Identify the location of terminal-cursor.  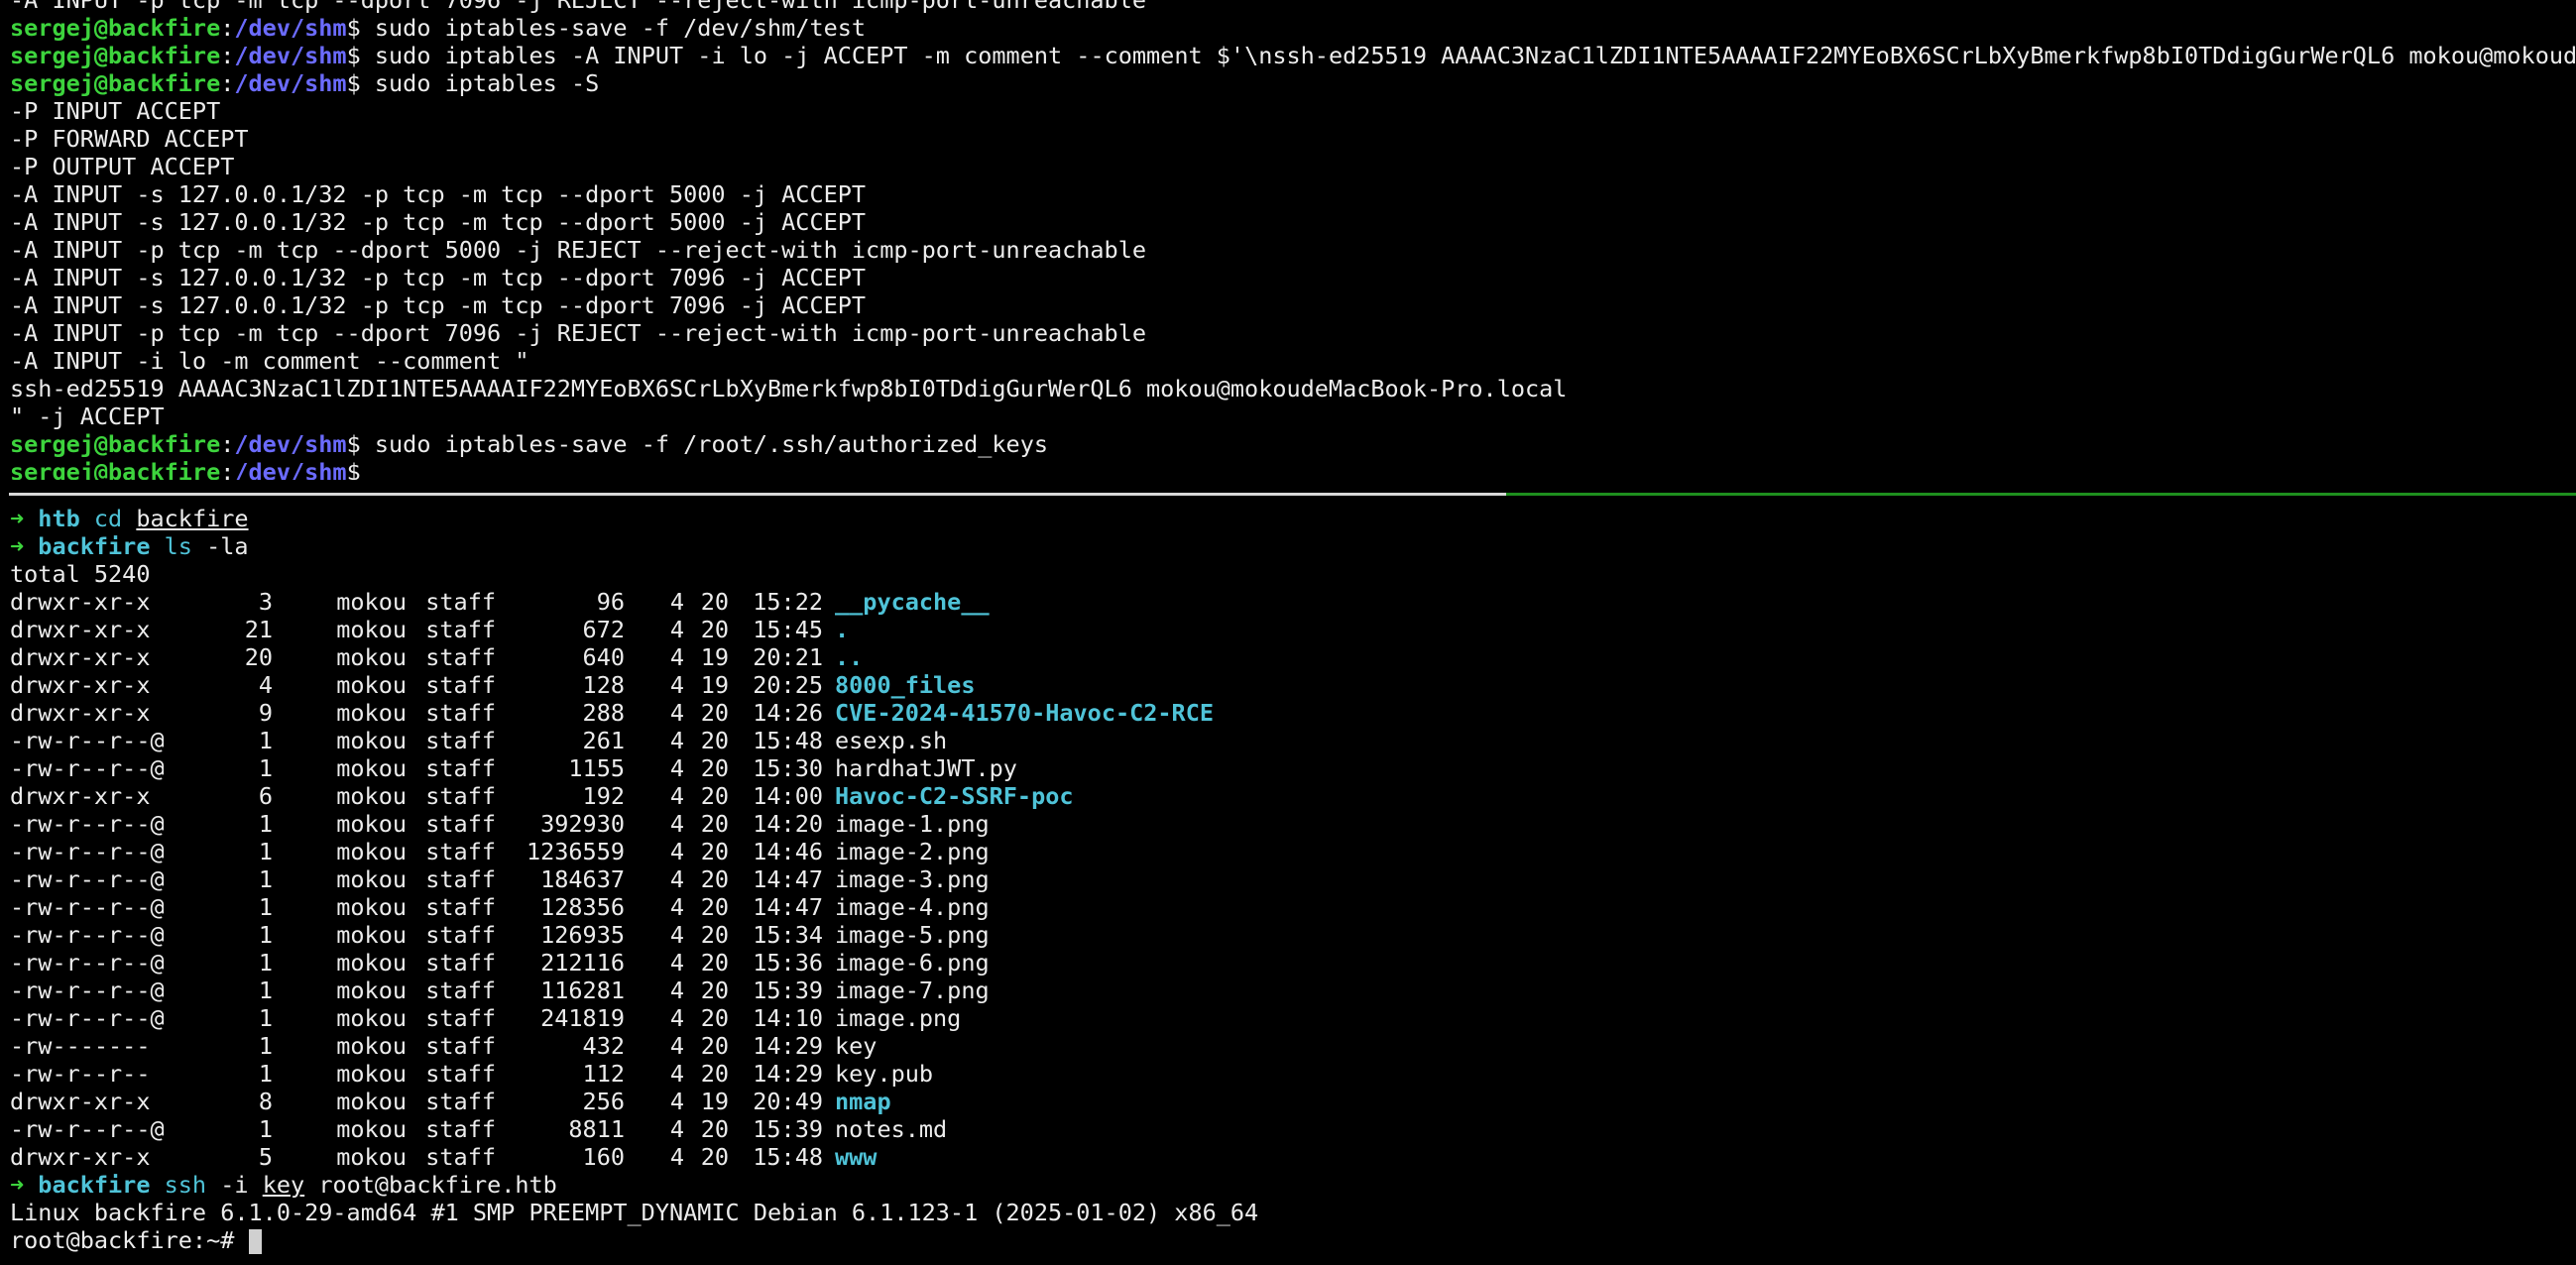
(255, 1241).